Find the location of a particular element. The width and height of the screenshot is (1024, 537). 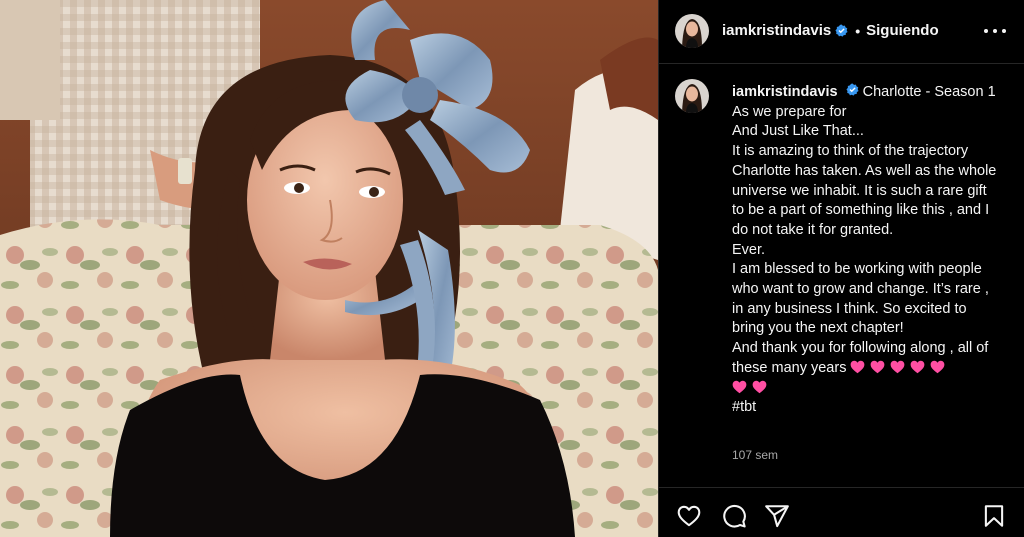

author-avatar is located at coordinates (692, 31).